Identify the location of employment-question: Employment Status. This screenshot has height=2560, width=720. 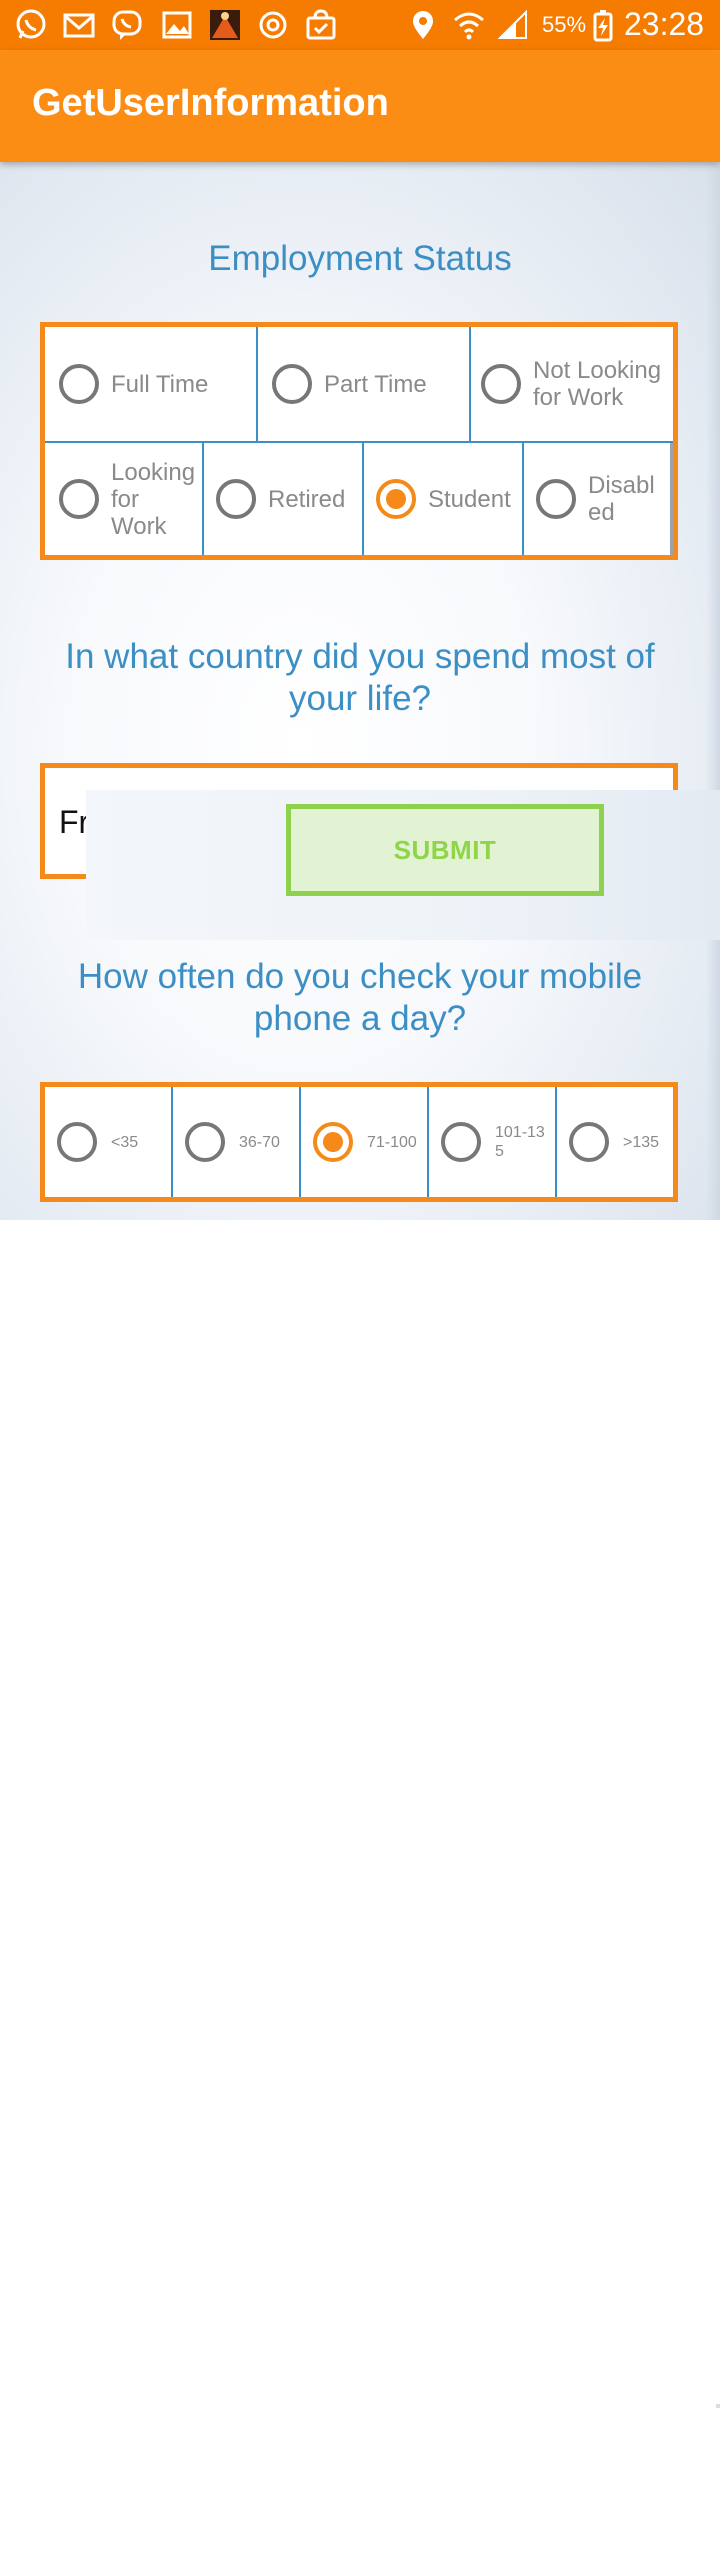
(360, 258).